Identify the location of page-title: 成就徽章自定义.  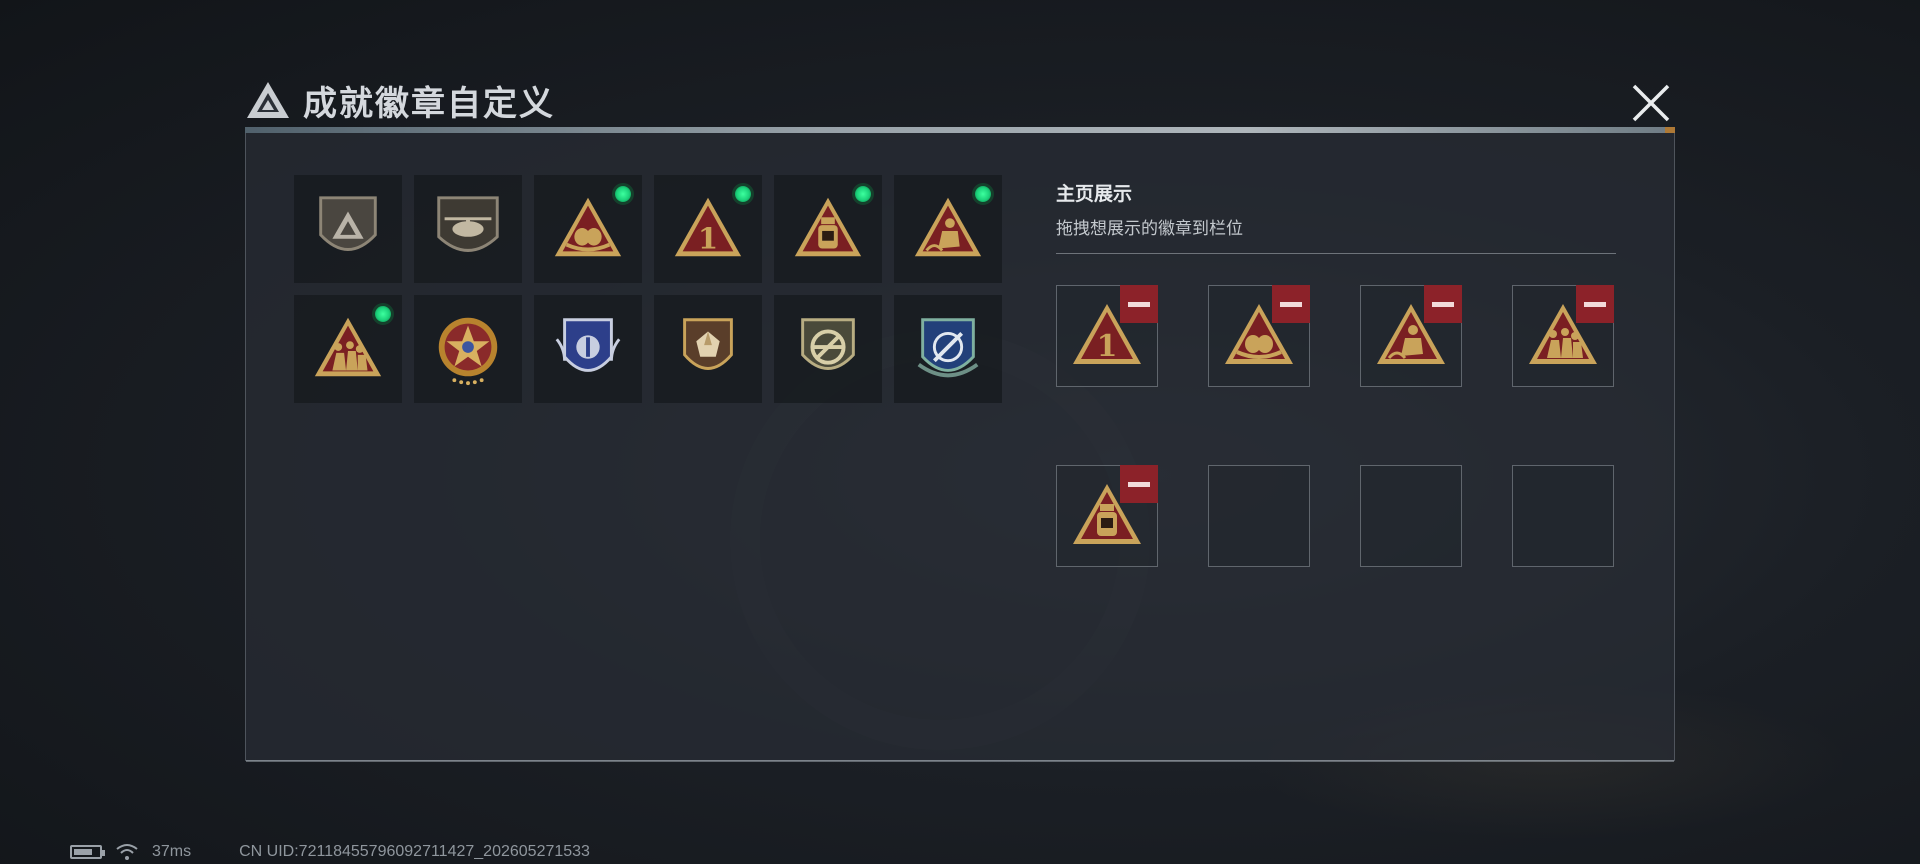
(429, 103).